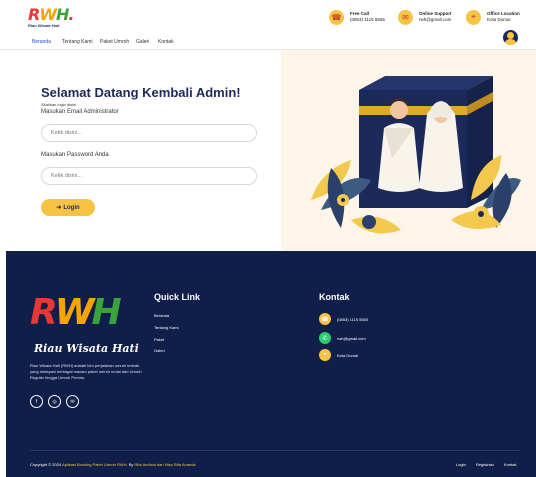 This screenshot has height=477, width=536. What do you see at coordinates (75, 155) in the screenshot?
I see `password-label: Masukan Password Anda` at bounding box center [75, 155].